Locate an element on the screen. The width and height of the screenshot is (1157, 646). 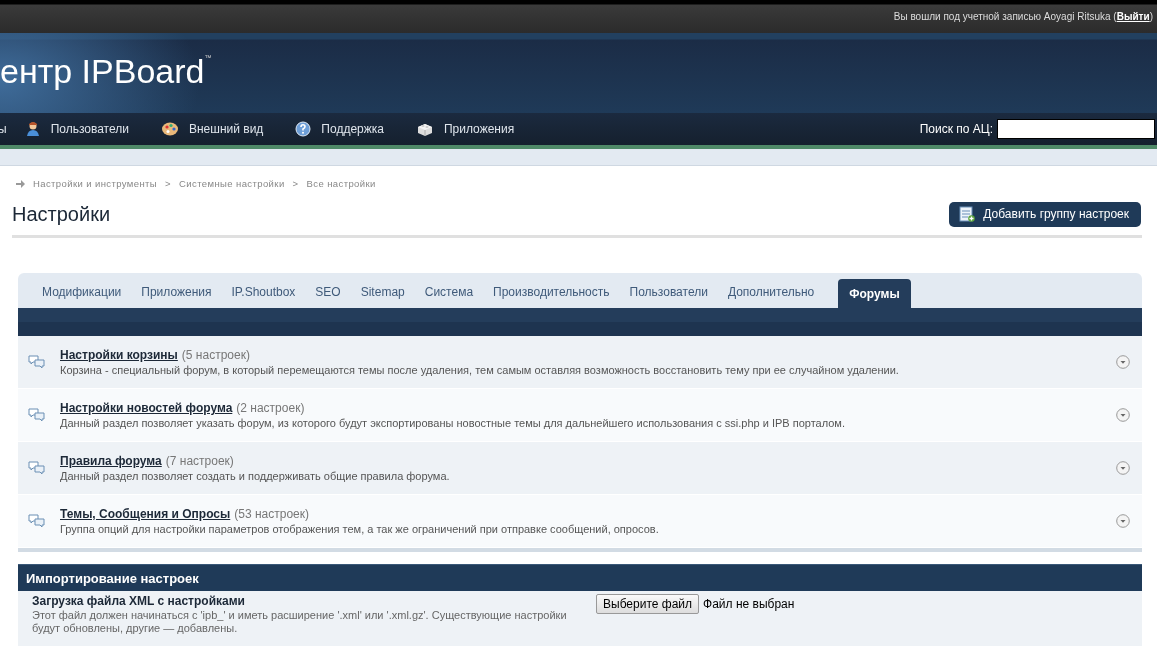
settings-tab: Модификации is located at coordinates (82, 291).